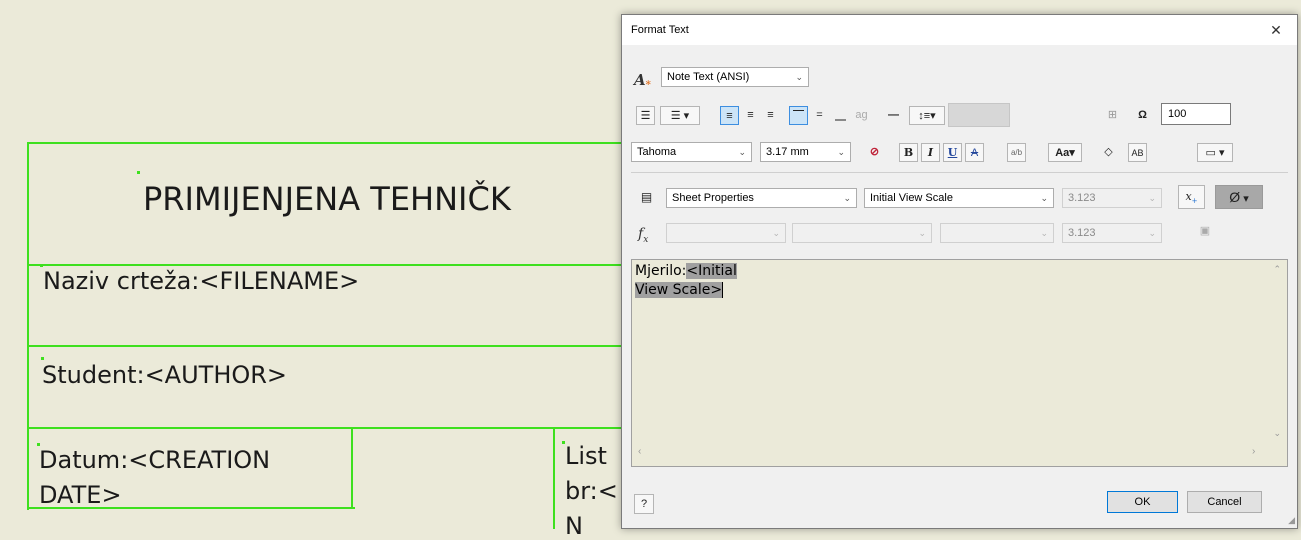 The height and width of the screenshot is (540, 1301). I want to click on dialog-title-bar, so click(959, 30).